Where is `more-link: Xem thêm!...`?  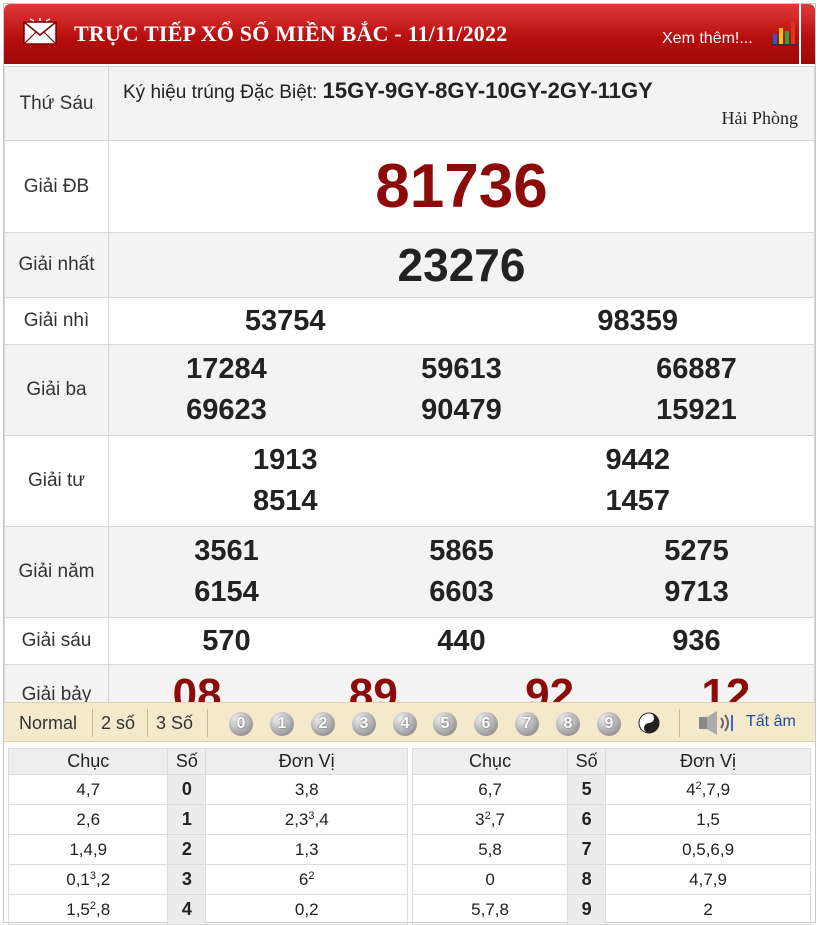 more-link: Xem thêm!... is located at coordinates (707, 39).